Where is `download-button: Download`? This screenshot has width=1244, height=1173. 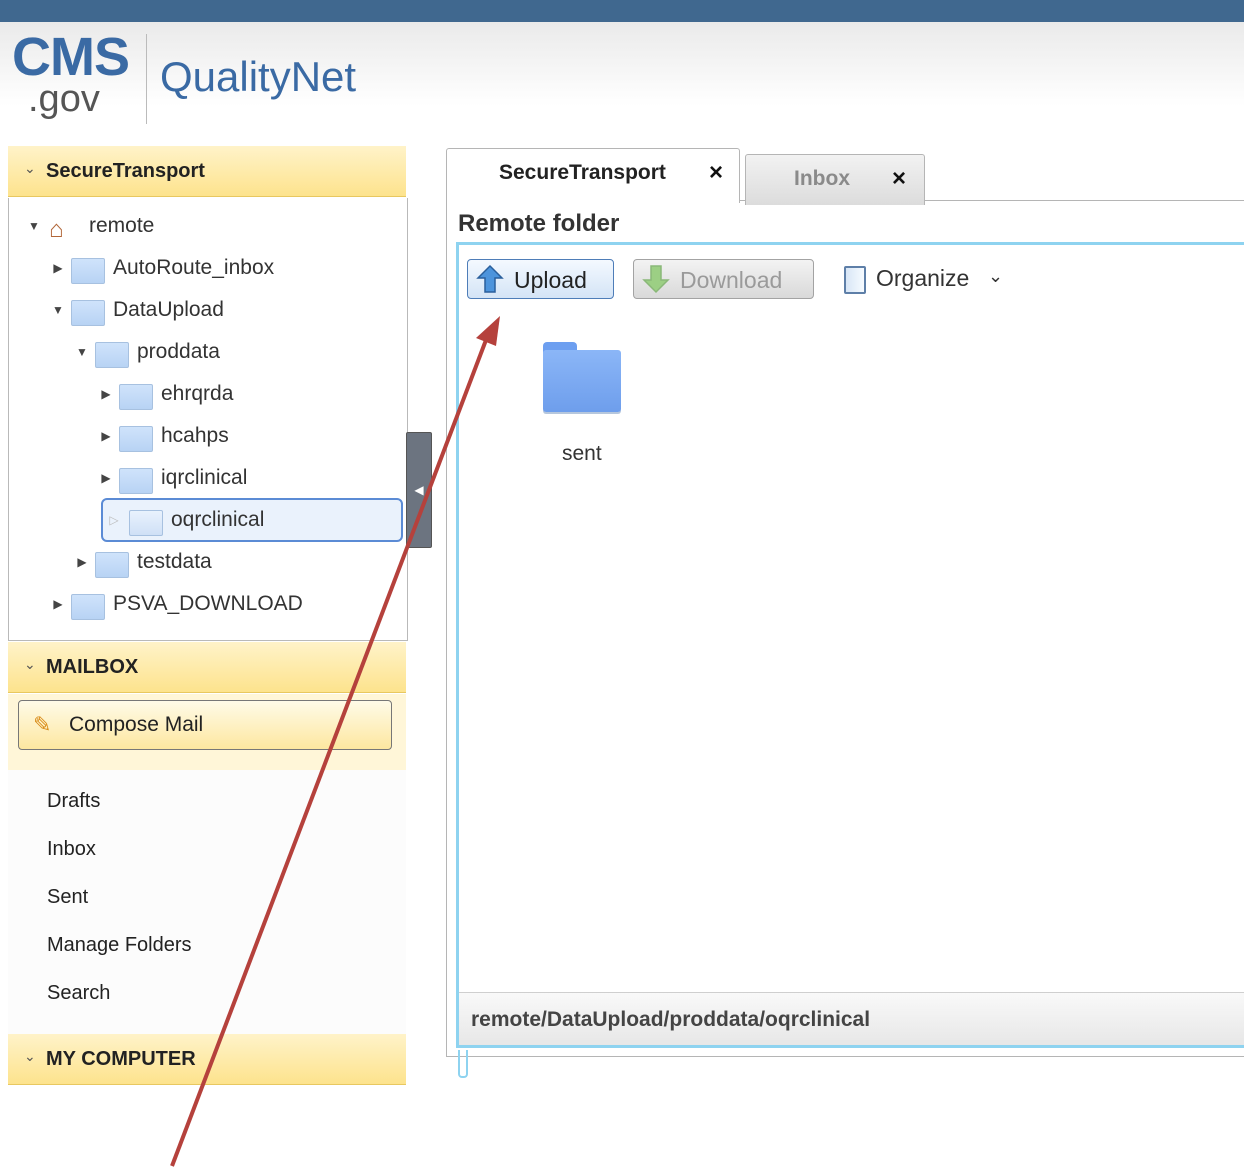
download-button: Download is located at coordinates (723, 279).